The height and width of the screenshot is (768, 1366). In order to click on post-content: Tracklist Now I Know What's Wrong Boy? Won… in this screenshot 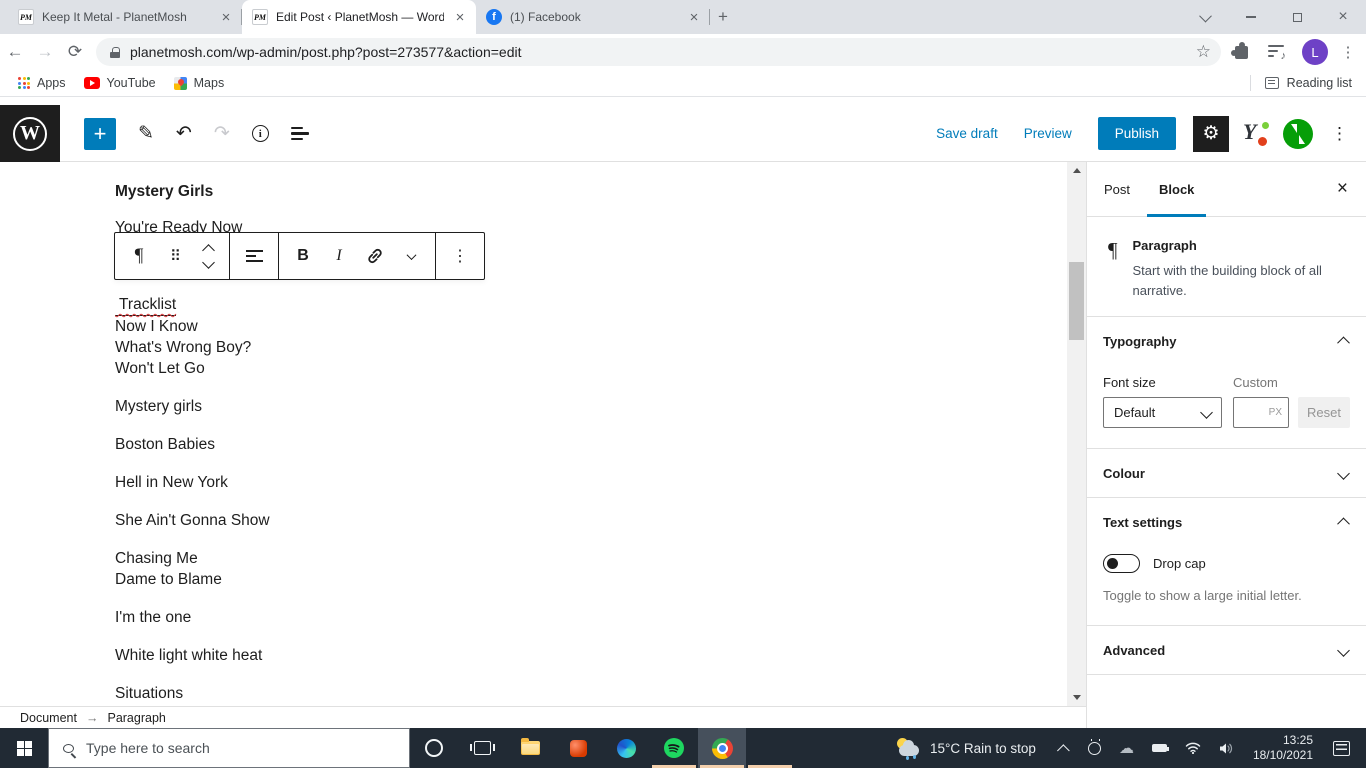, I will do `click(192, 499)`.